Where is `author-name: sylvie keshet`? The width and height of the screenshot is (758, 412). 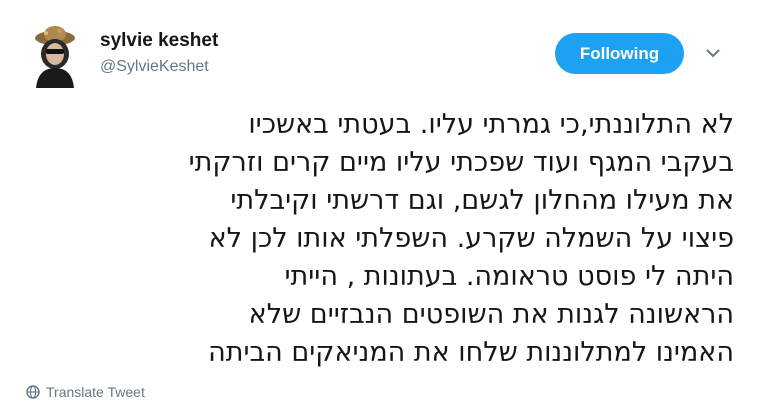
author-name: sylvie keshet is located at coordinates (159, 41).